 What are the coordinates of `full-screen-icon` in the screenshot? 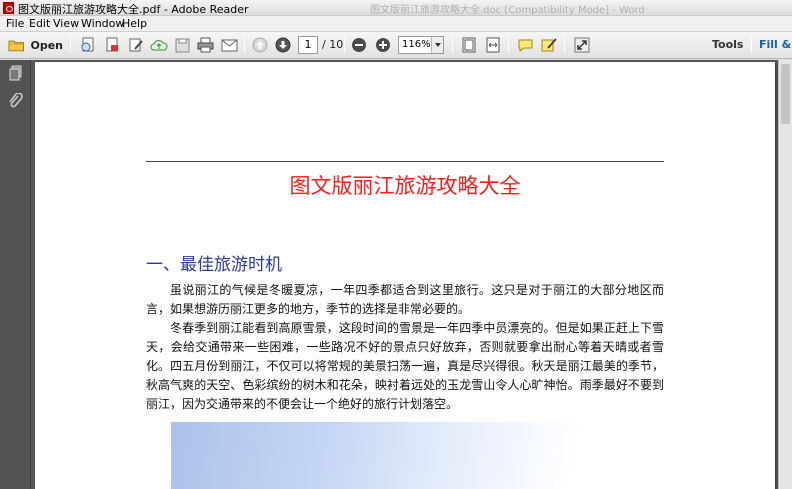 It's located at (582, 45).